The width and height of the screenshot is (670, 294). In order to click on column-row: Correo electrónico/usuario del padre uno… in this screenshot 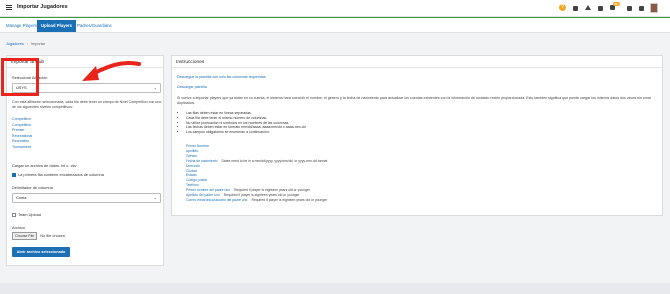, I will do `click(257, 199)`.